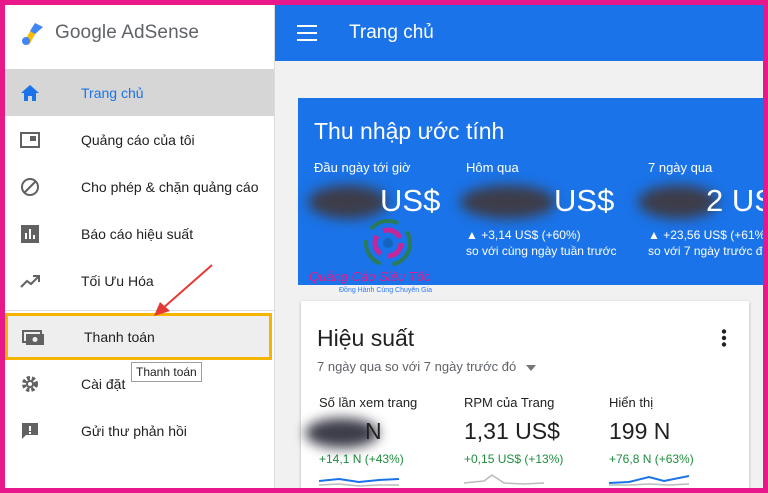 This screenshot has height=493, width=768. What do you see at coordinates (388, 243) in the screenshot?
I see `watermark-logo-icon` at bounding box center [388, 243].